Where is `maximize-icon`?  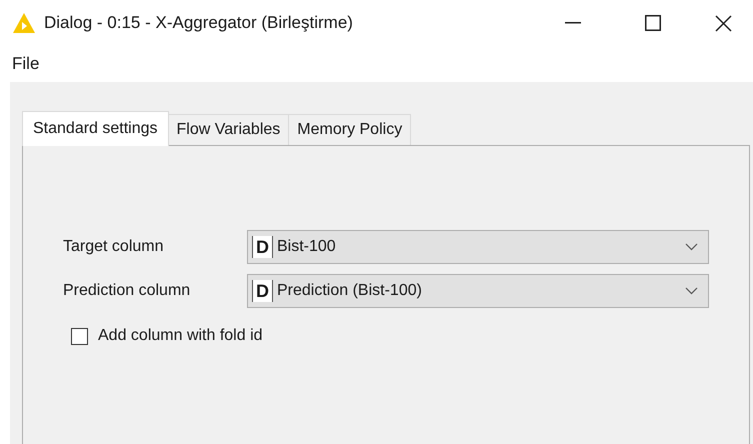 maximize-icon is located at coordinates (653, 23).